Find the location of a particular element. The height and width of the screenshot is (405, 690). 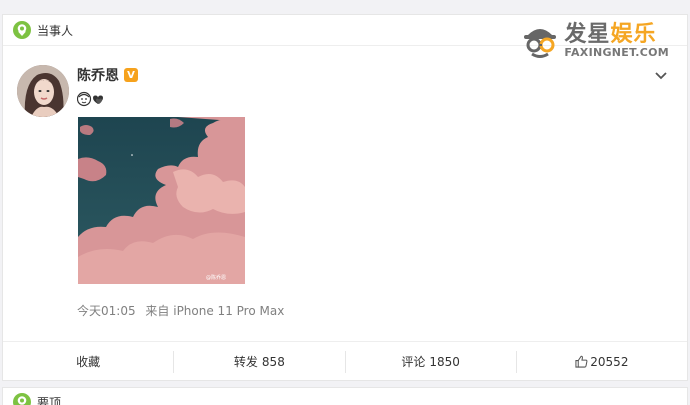

comment-count: 1850 is located at coordinates (444, 361).